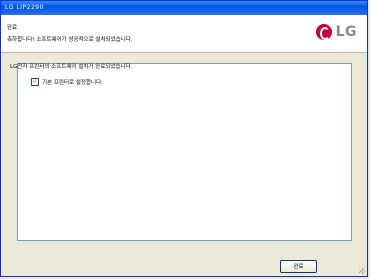  I want to click on lg-logo: LG, so click(336, 32).